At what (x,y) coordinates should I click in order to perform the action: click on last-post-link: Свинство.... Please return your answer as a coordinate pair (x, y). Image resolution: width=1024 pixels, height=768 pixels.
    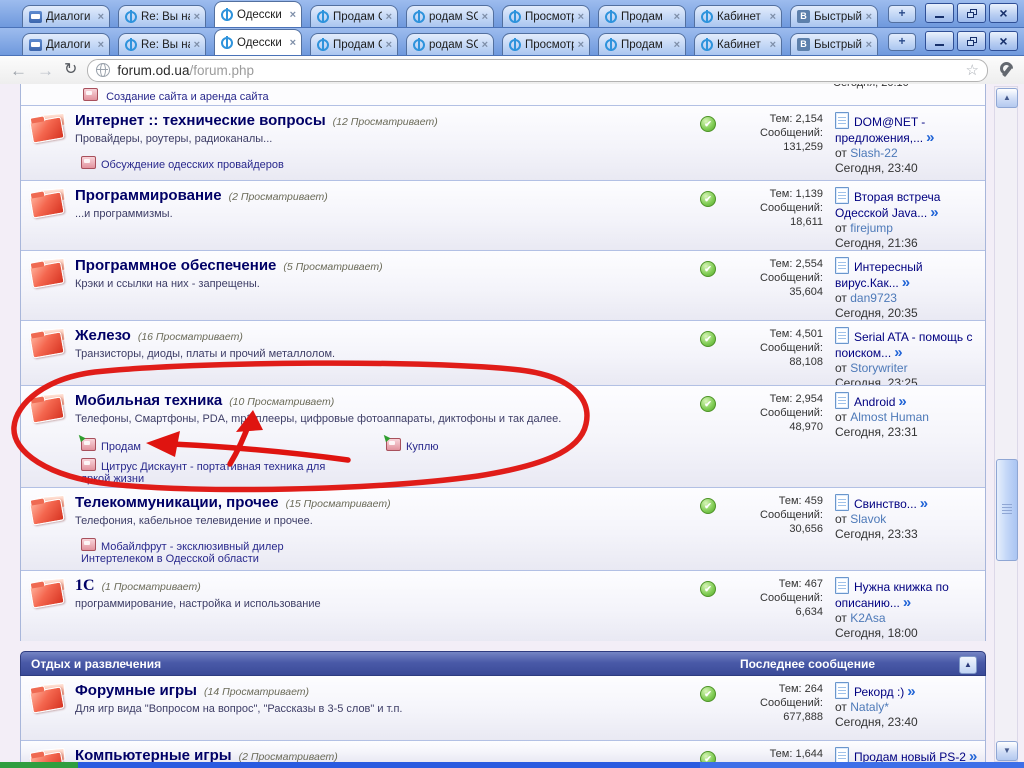
    Looking at the image, I should click on (885, 504).